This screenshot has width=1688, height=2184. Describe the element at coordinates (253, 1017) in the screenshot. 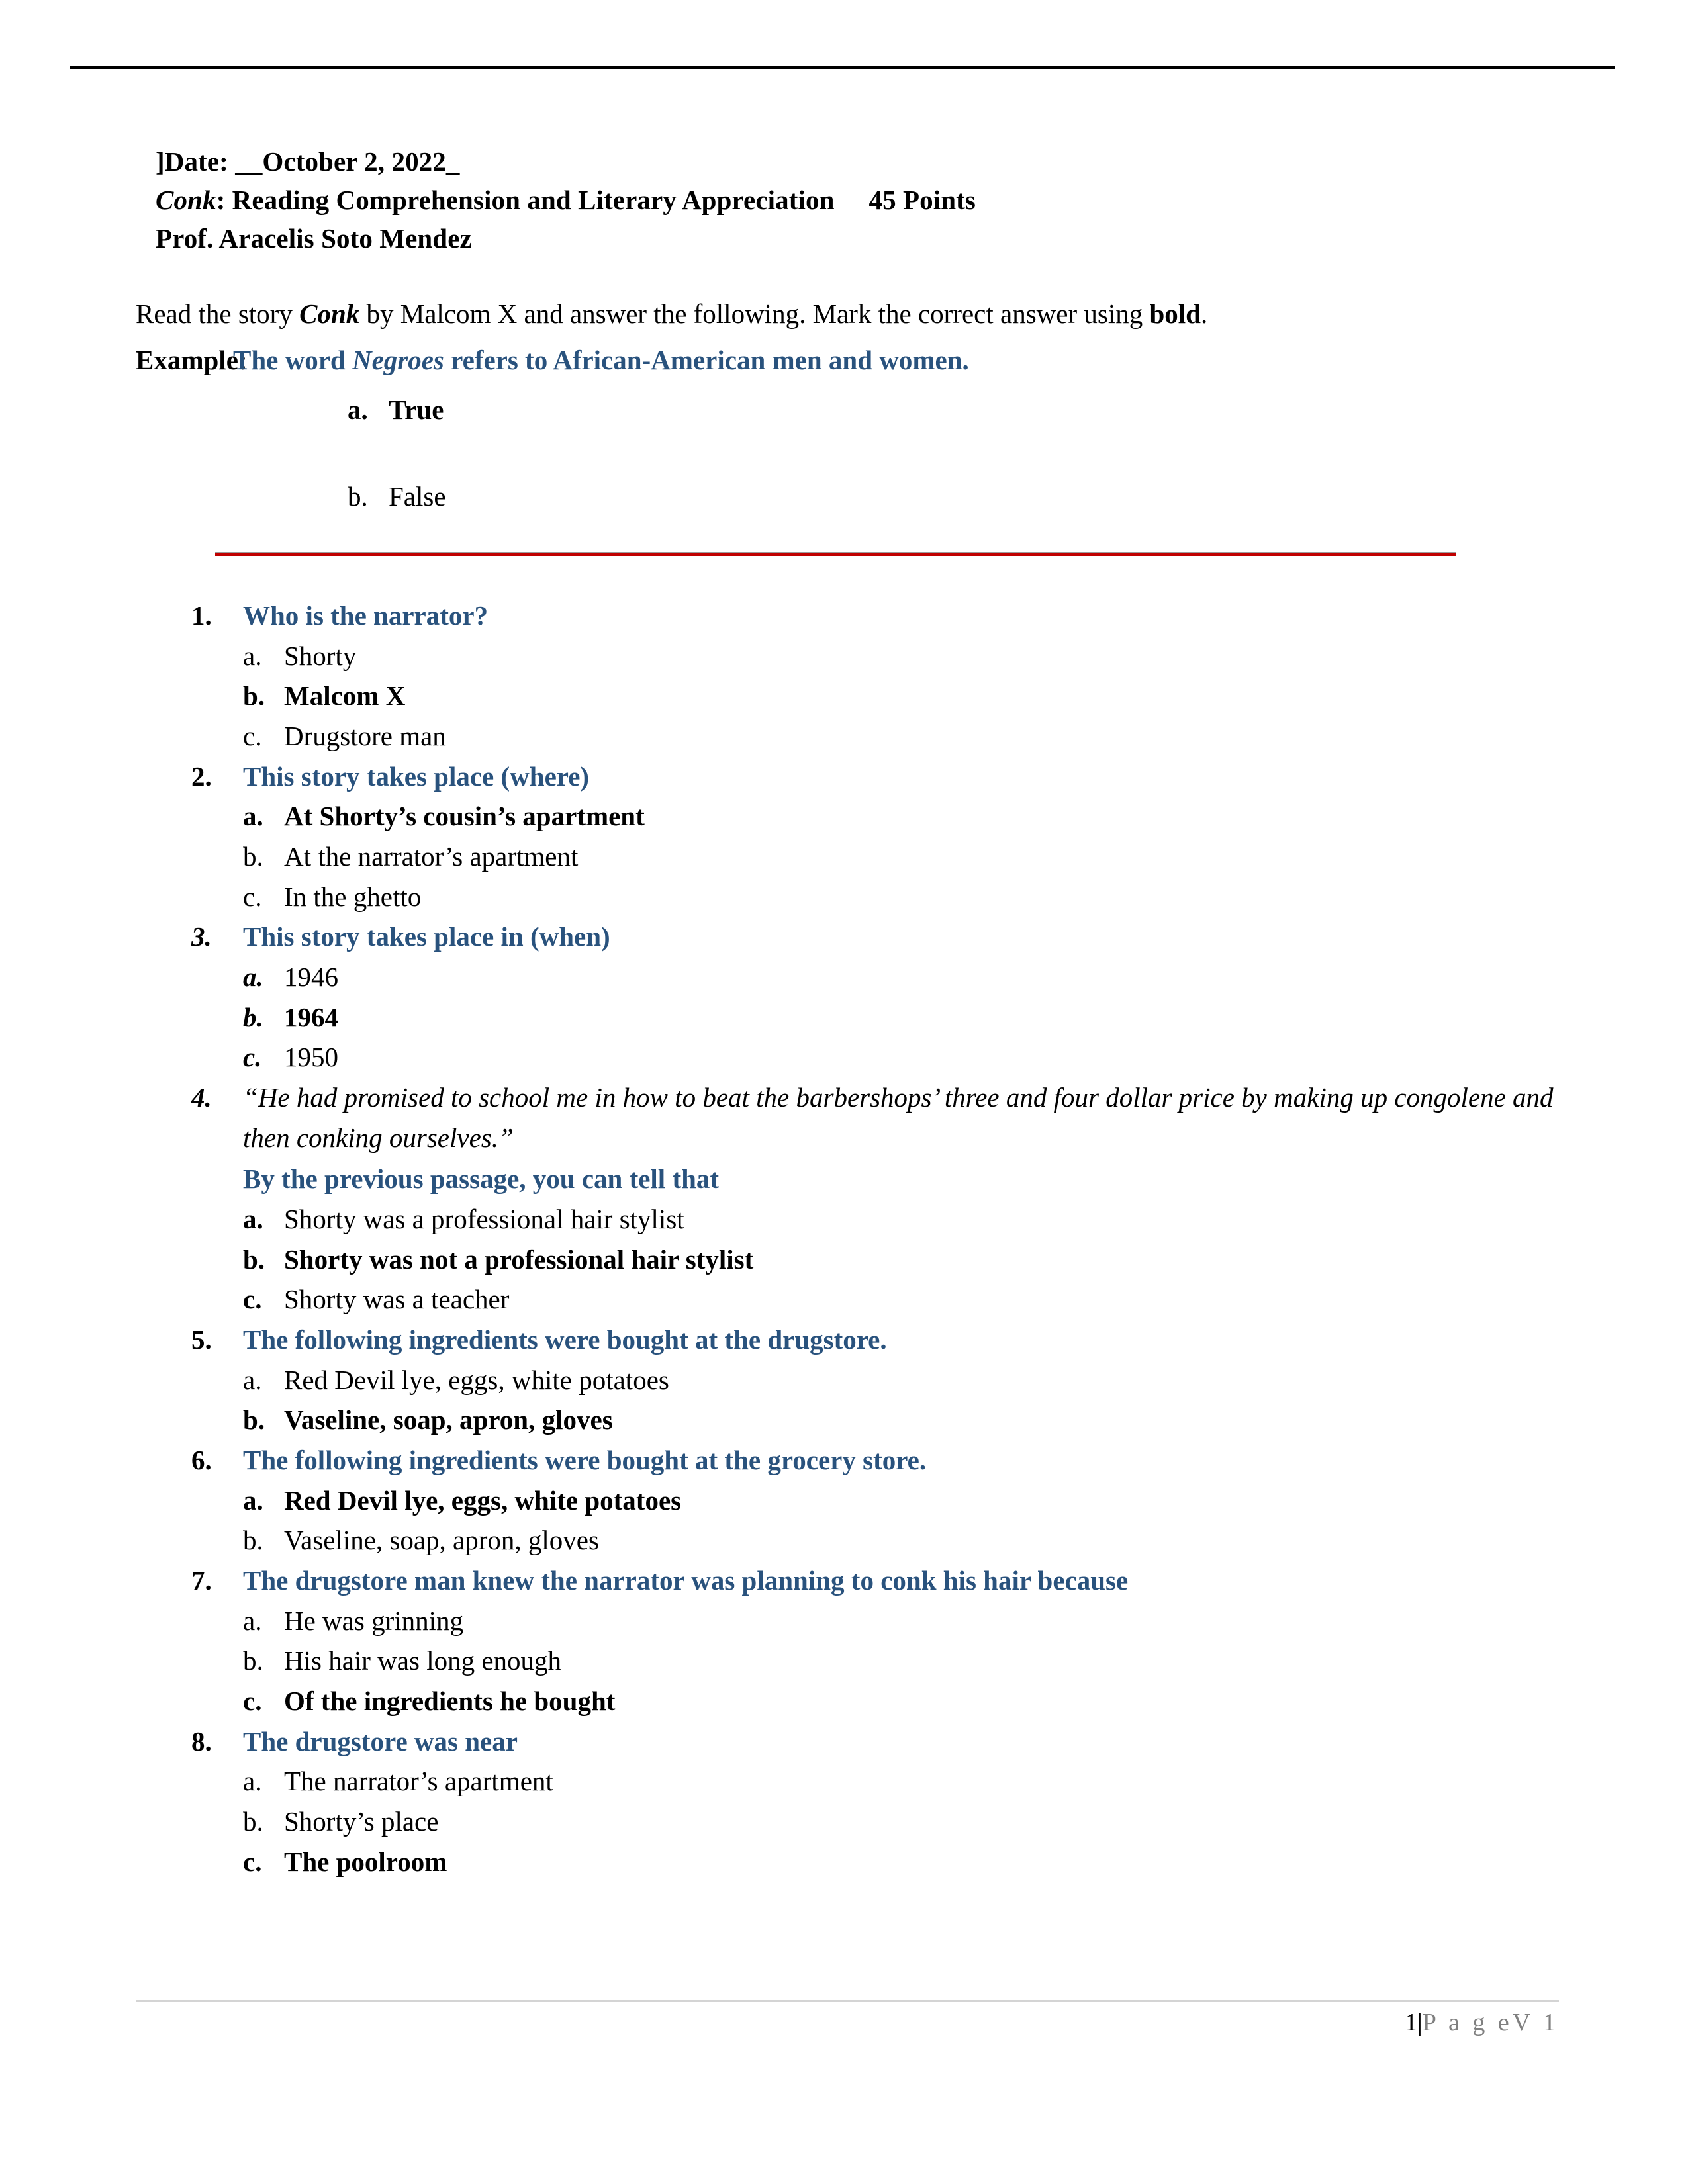

I see `question-3-option-b-marker: b.` at that location.